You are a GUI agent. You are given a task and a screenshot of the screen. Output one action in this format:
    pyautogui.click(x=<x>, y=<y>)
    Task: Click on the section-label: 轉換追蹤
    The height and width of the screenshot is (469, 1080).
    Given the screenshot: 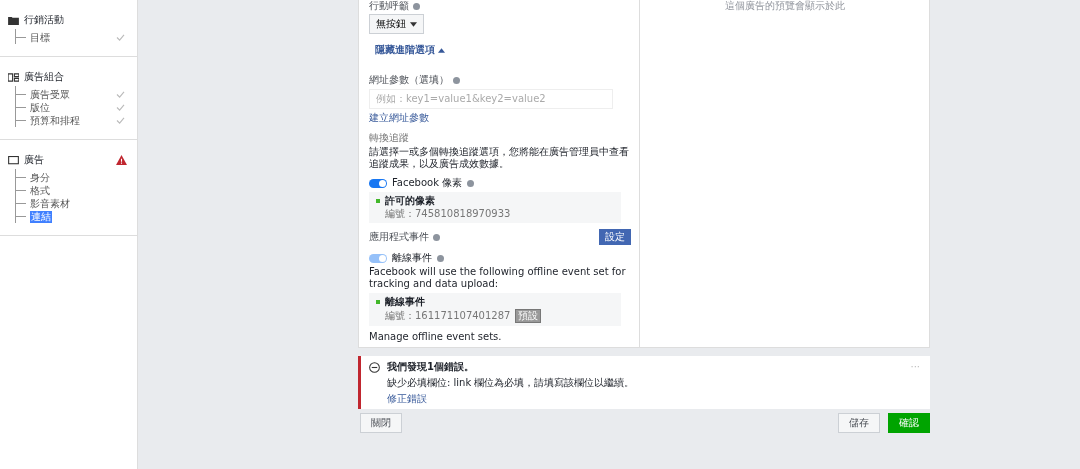 What is the action you would take?
    pyautogui.click(x=389, y=138)
    